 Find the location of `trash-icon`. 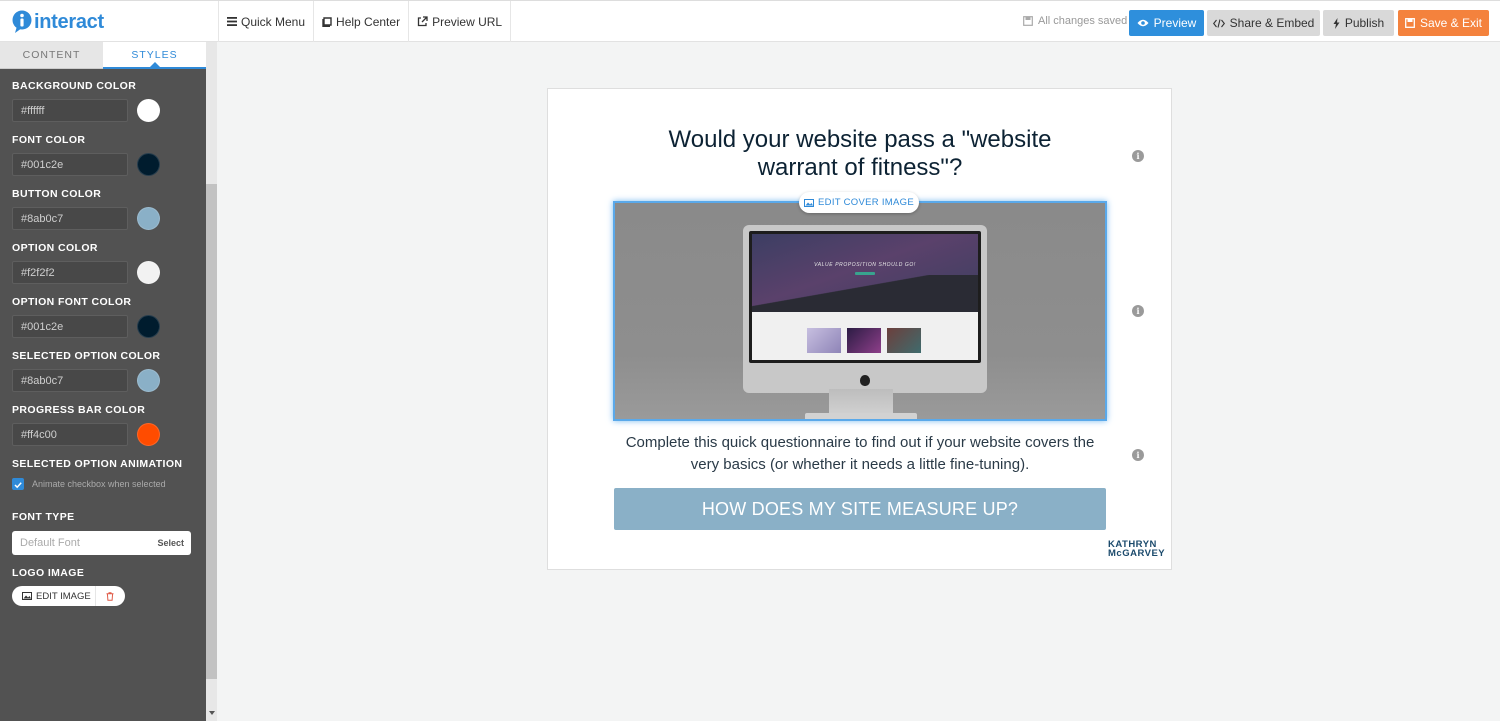

trash-icon is located at coordinates (109, 596).